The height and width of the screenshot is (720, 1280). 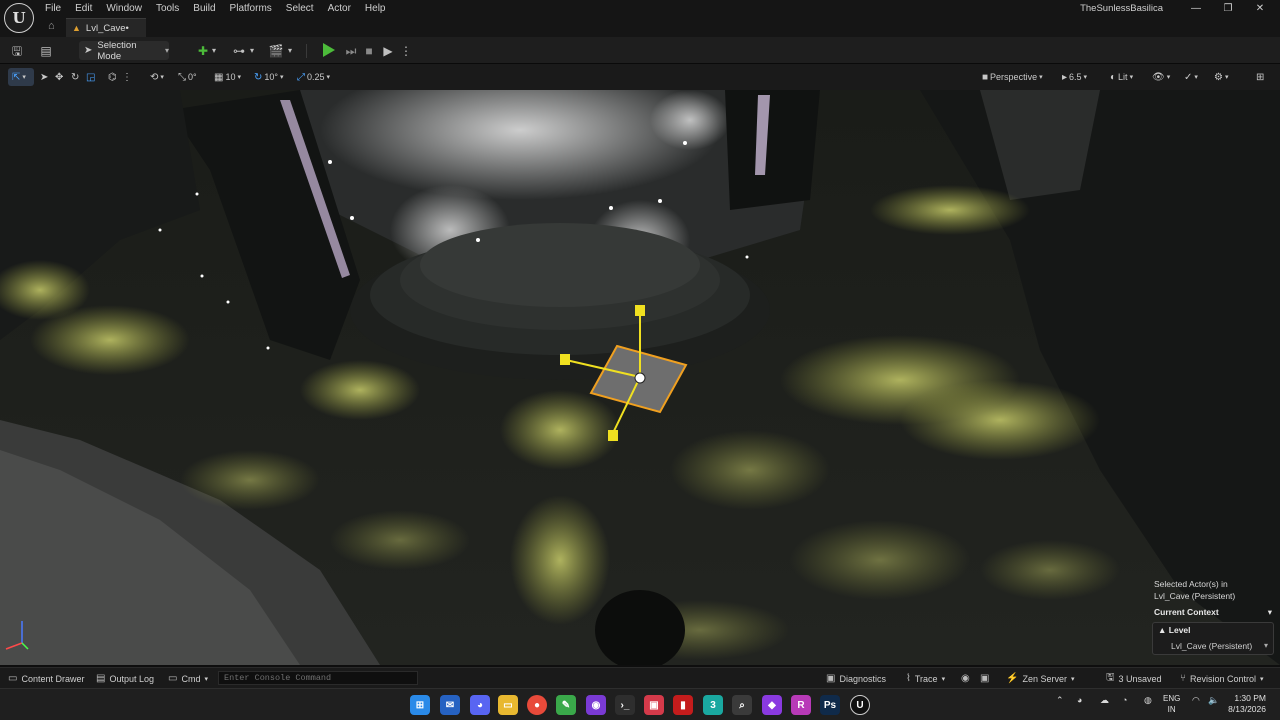 What do you see at coordinates (157, 77) in the screenshot?
I see `surface-snap-icon: ⟲ ▾` at bounding box center [157, 77].